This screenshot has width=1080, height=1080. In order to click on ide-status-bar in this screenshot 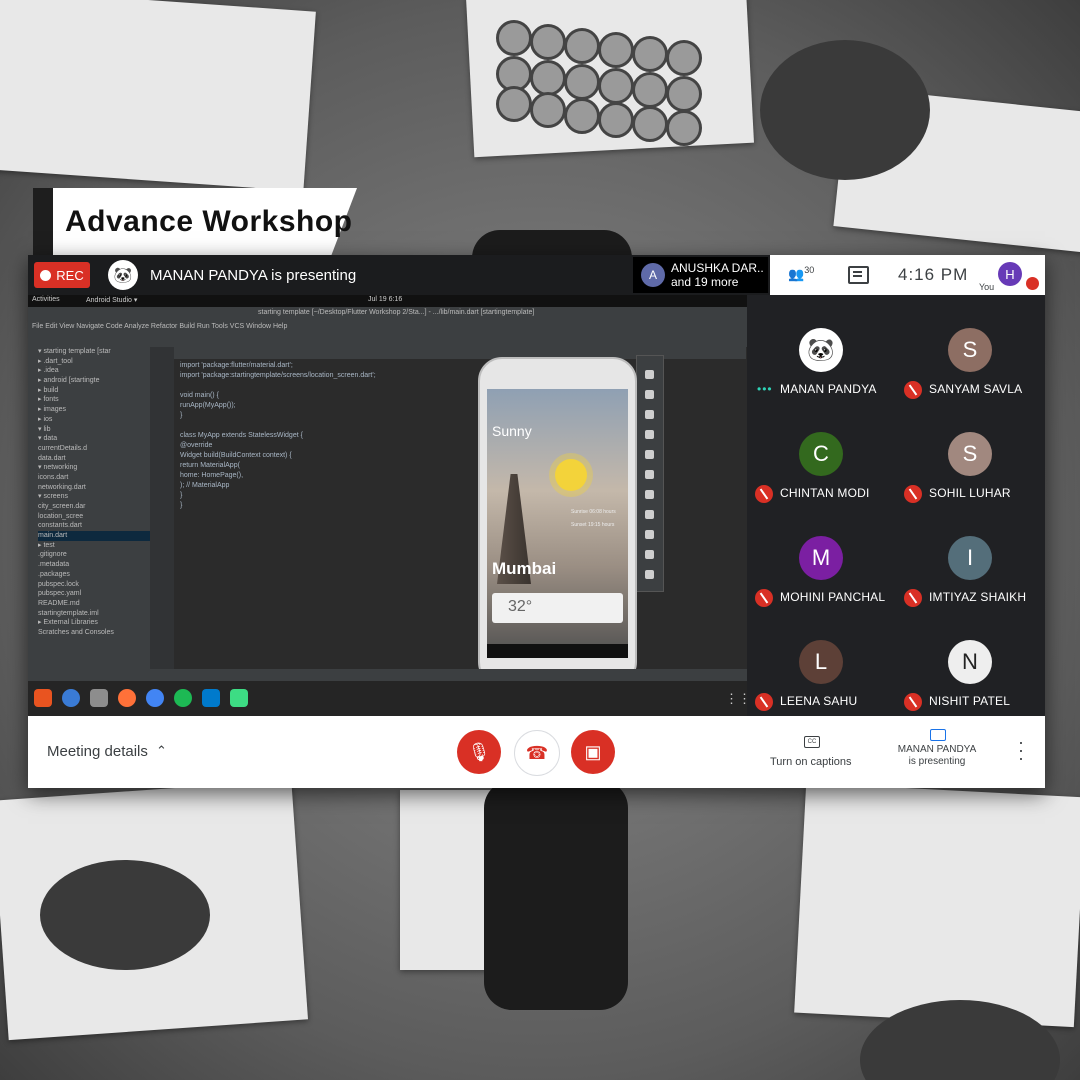, I will do `click(387, 675)`.